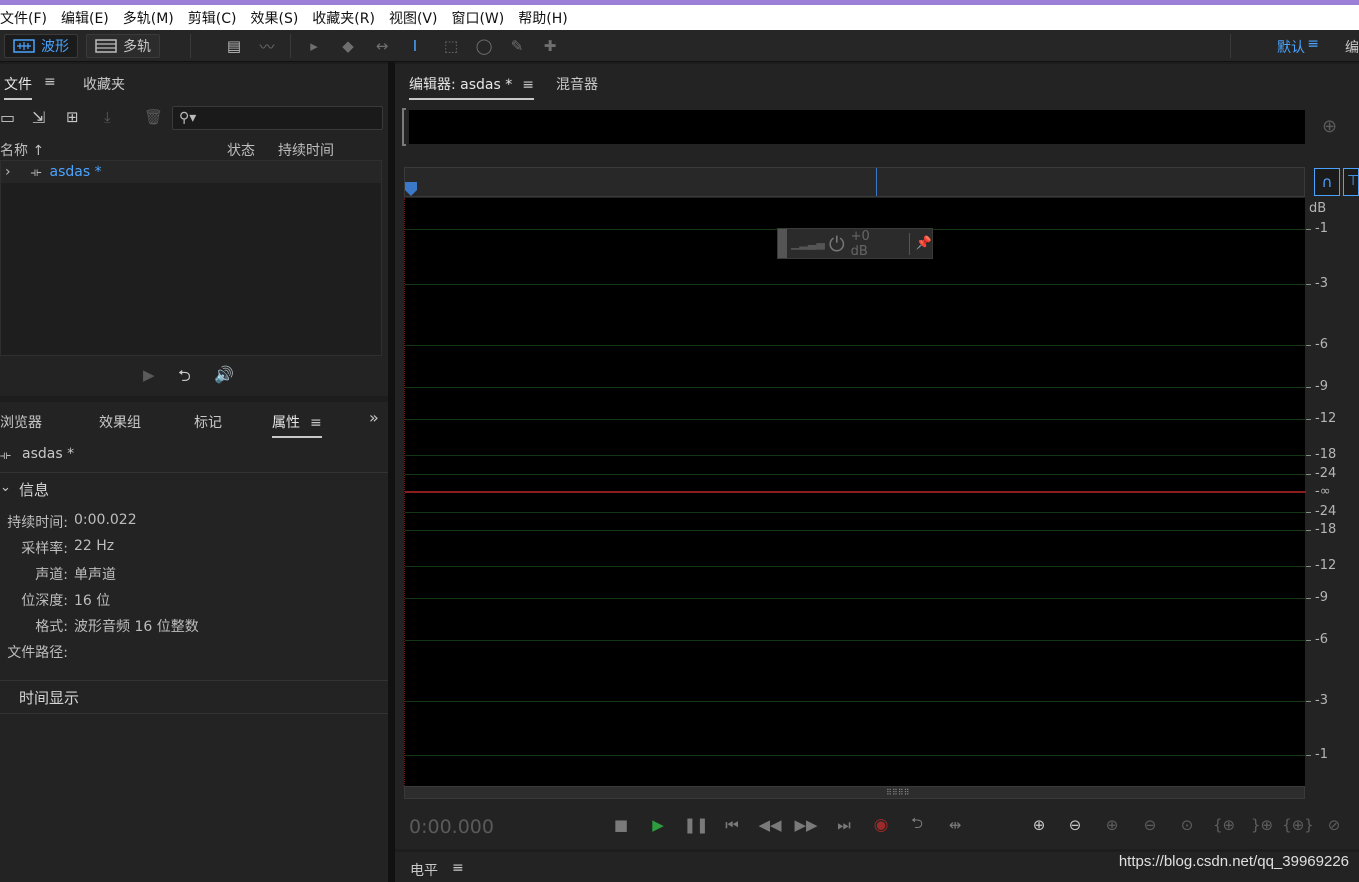  Describe the element at coordinates (1075, 825) in the screenshot. I see `zoom-out-amplitude-icon: ⊖` at that location.